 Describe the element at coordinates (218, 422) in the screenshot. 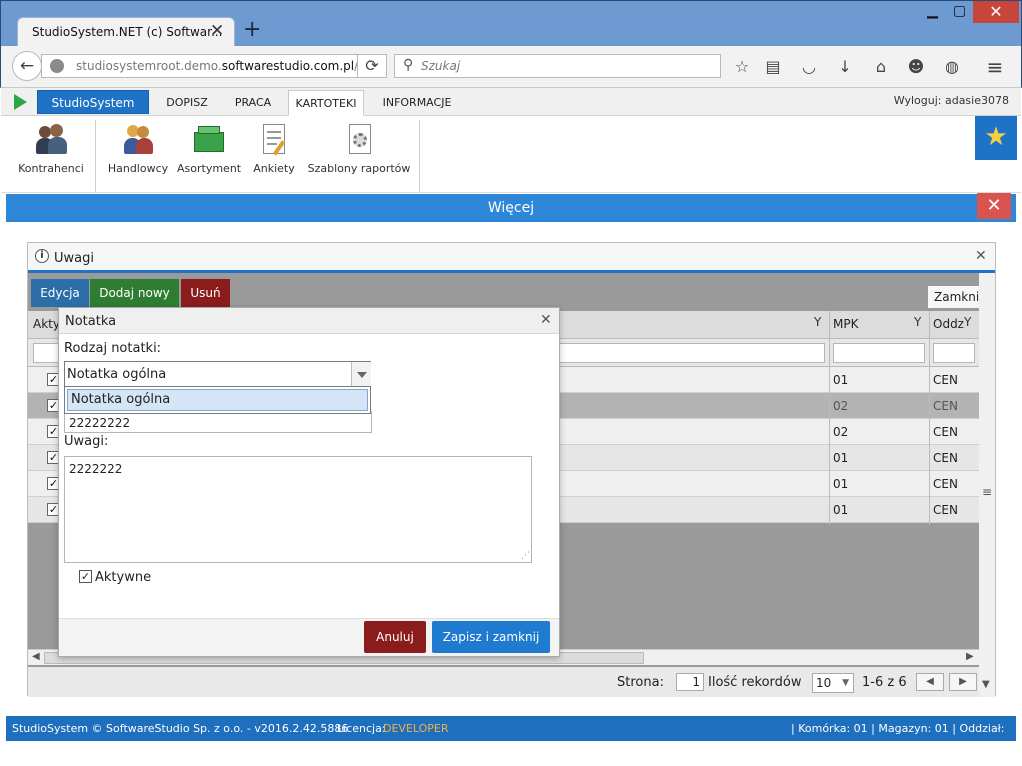

I see `number-input: 22222222` at that location.